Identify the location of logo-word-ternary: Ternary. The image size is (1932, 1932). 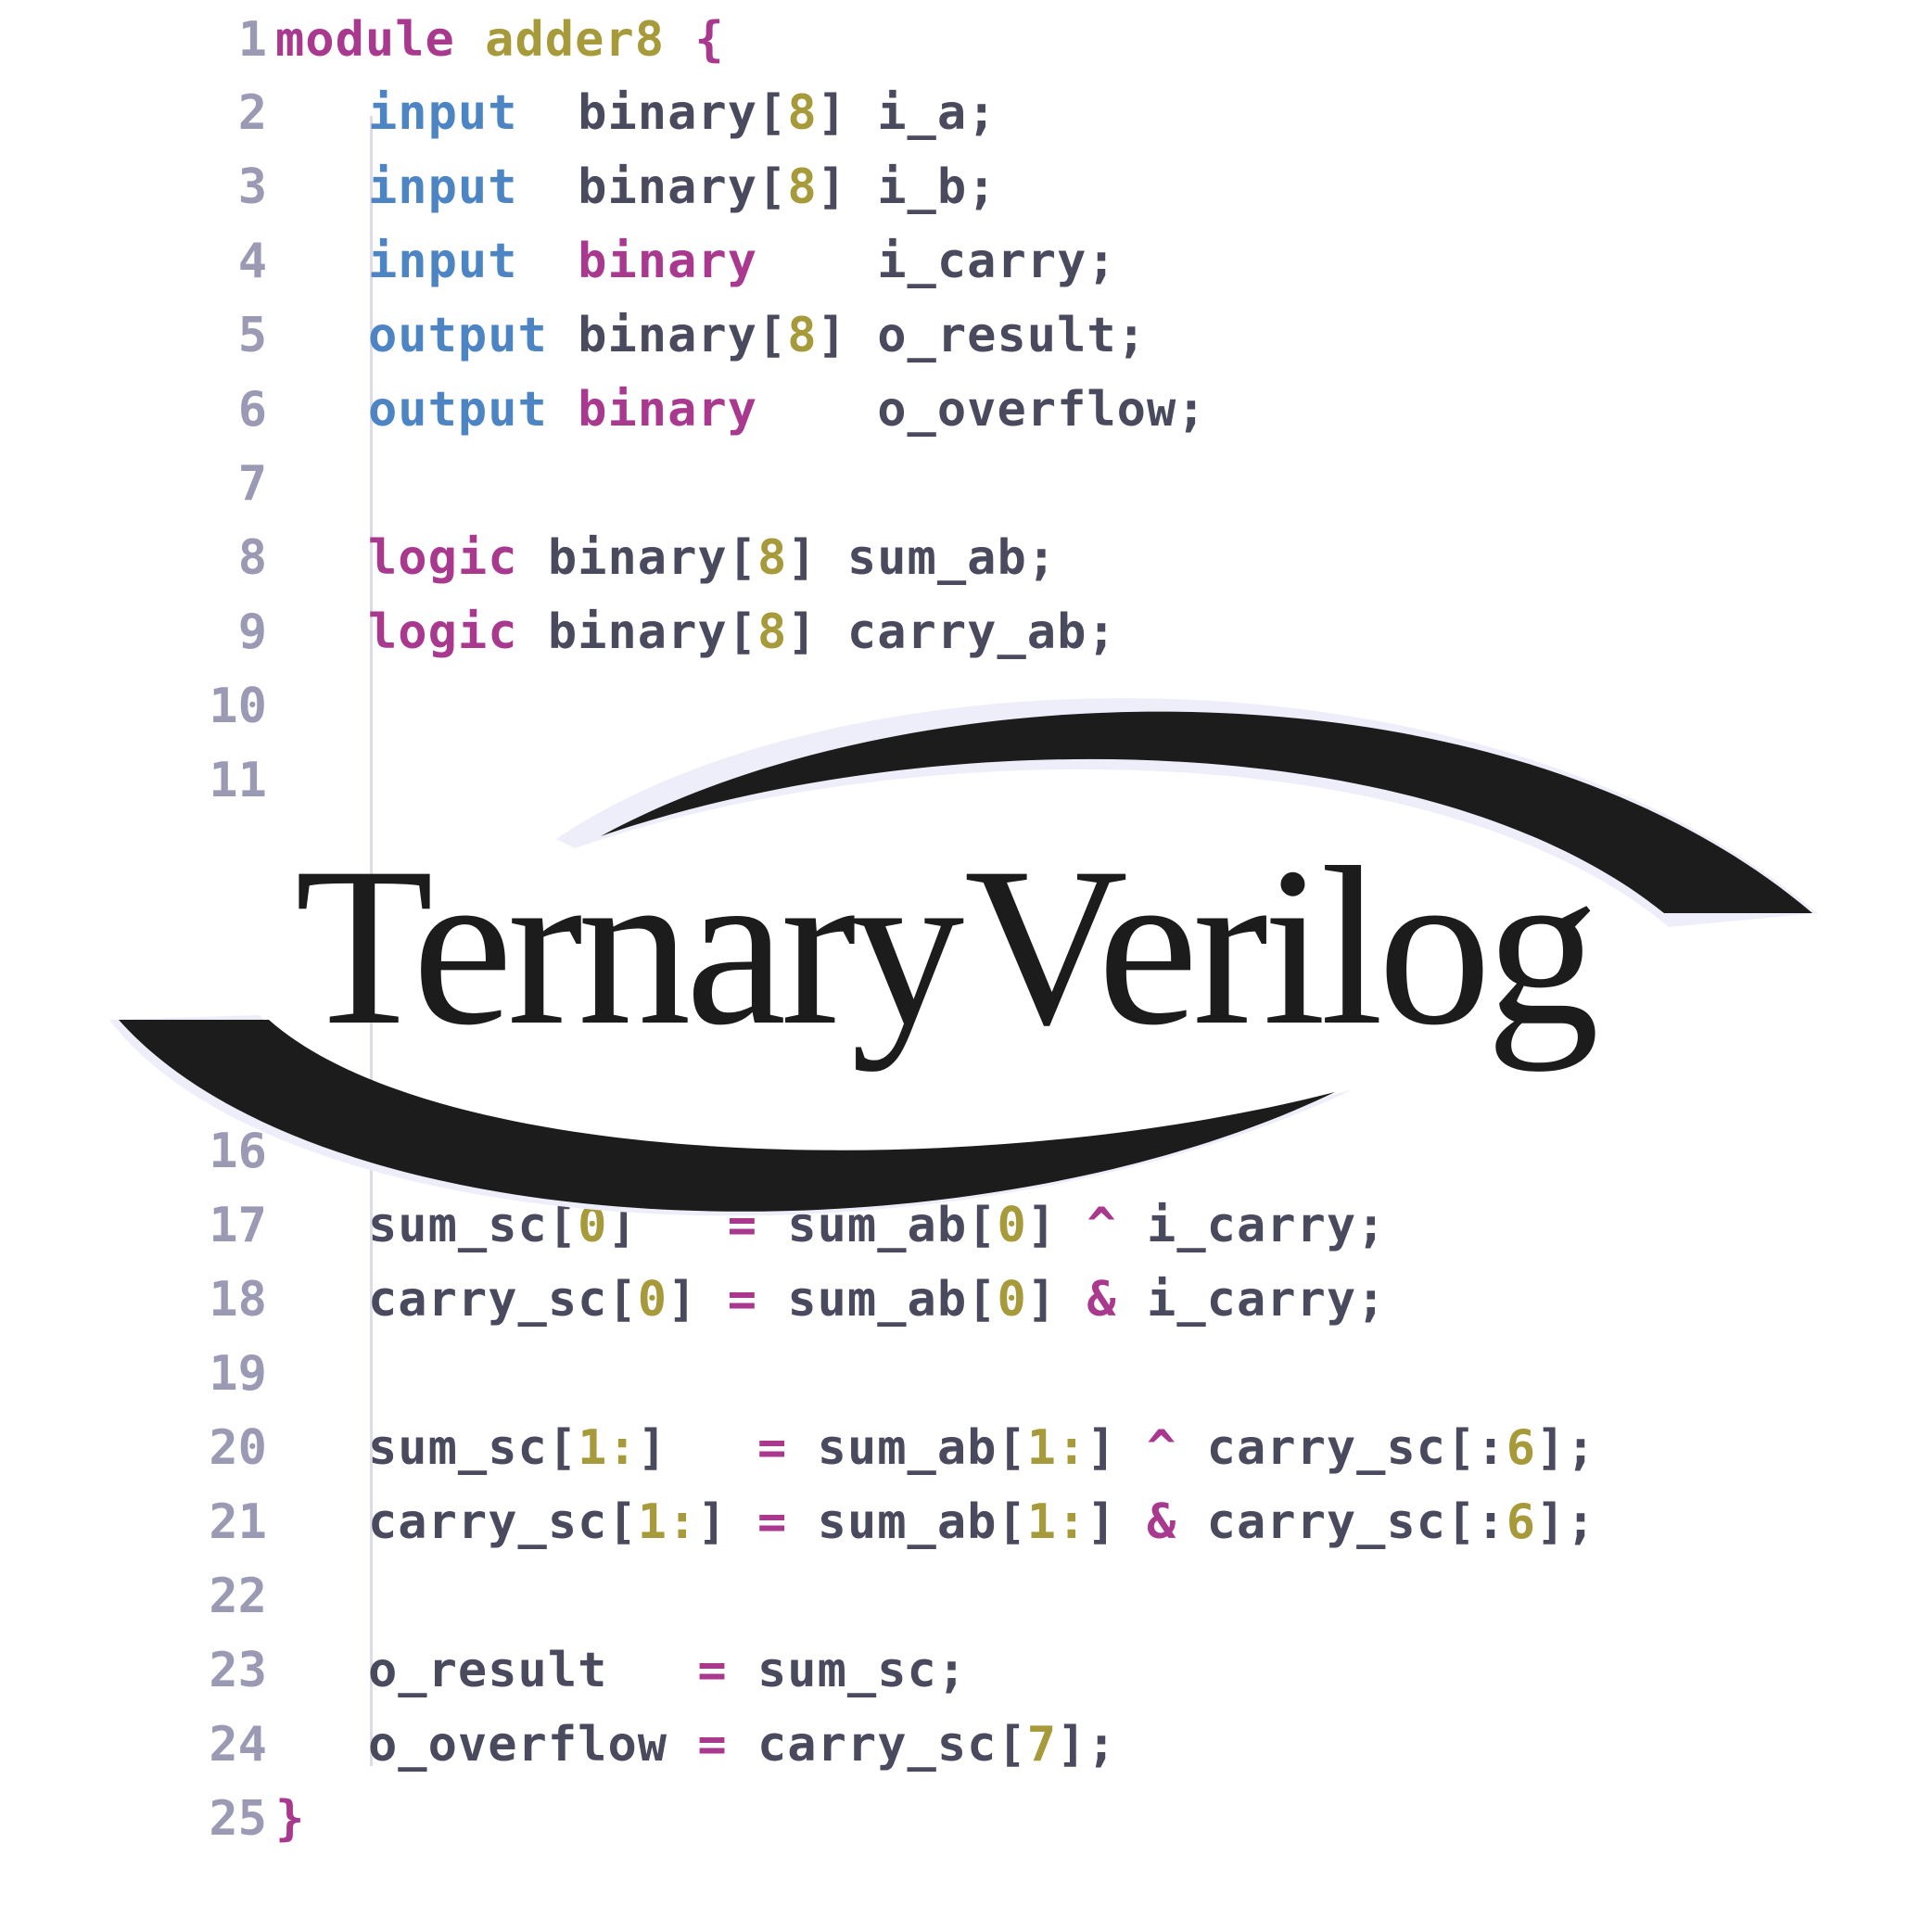
(629, 946).